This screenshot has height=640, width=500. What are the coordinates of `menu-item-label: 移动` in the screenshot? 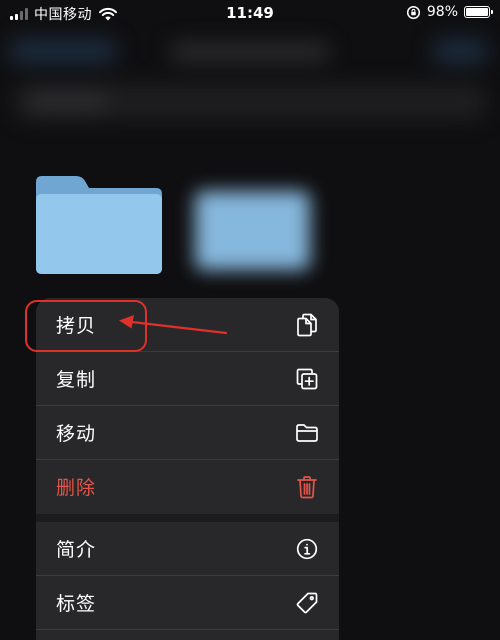 It's located at (76, 434).